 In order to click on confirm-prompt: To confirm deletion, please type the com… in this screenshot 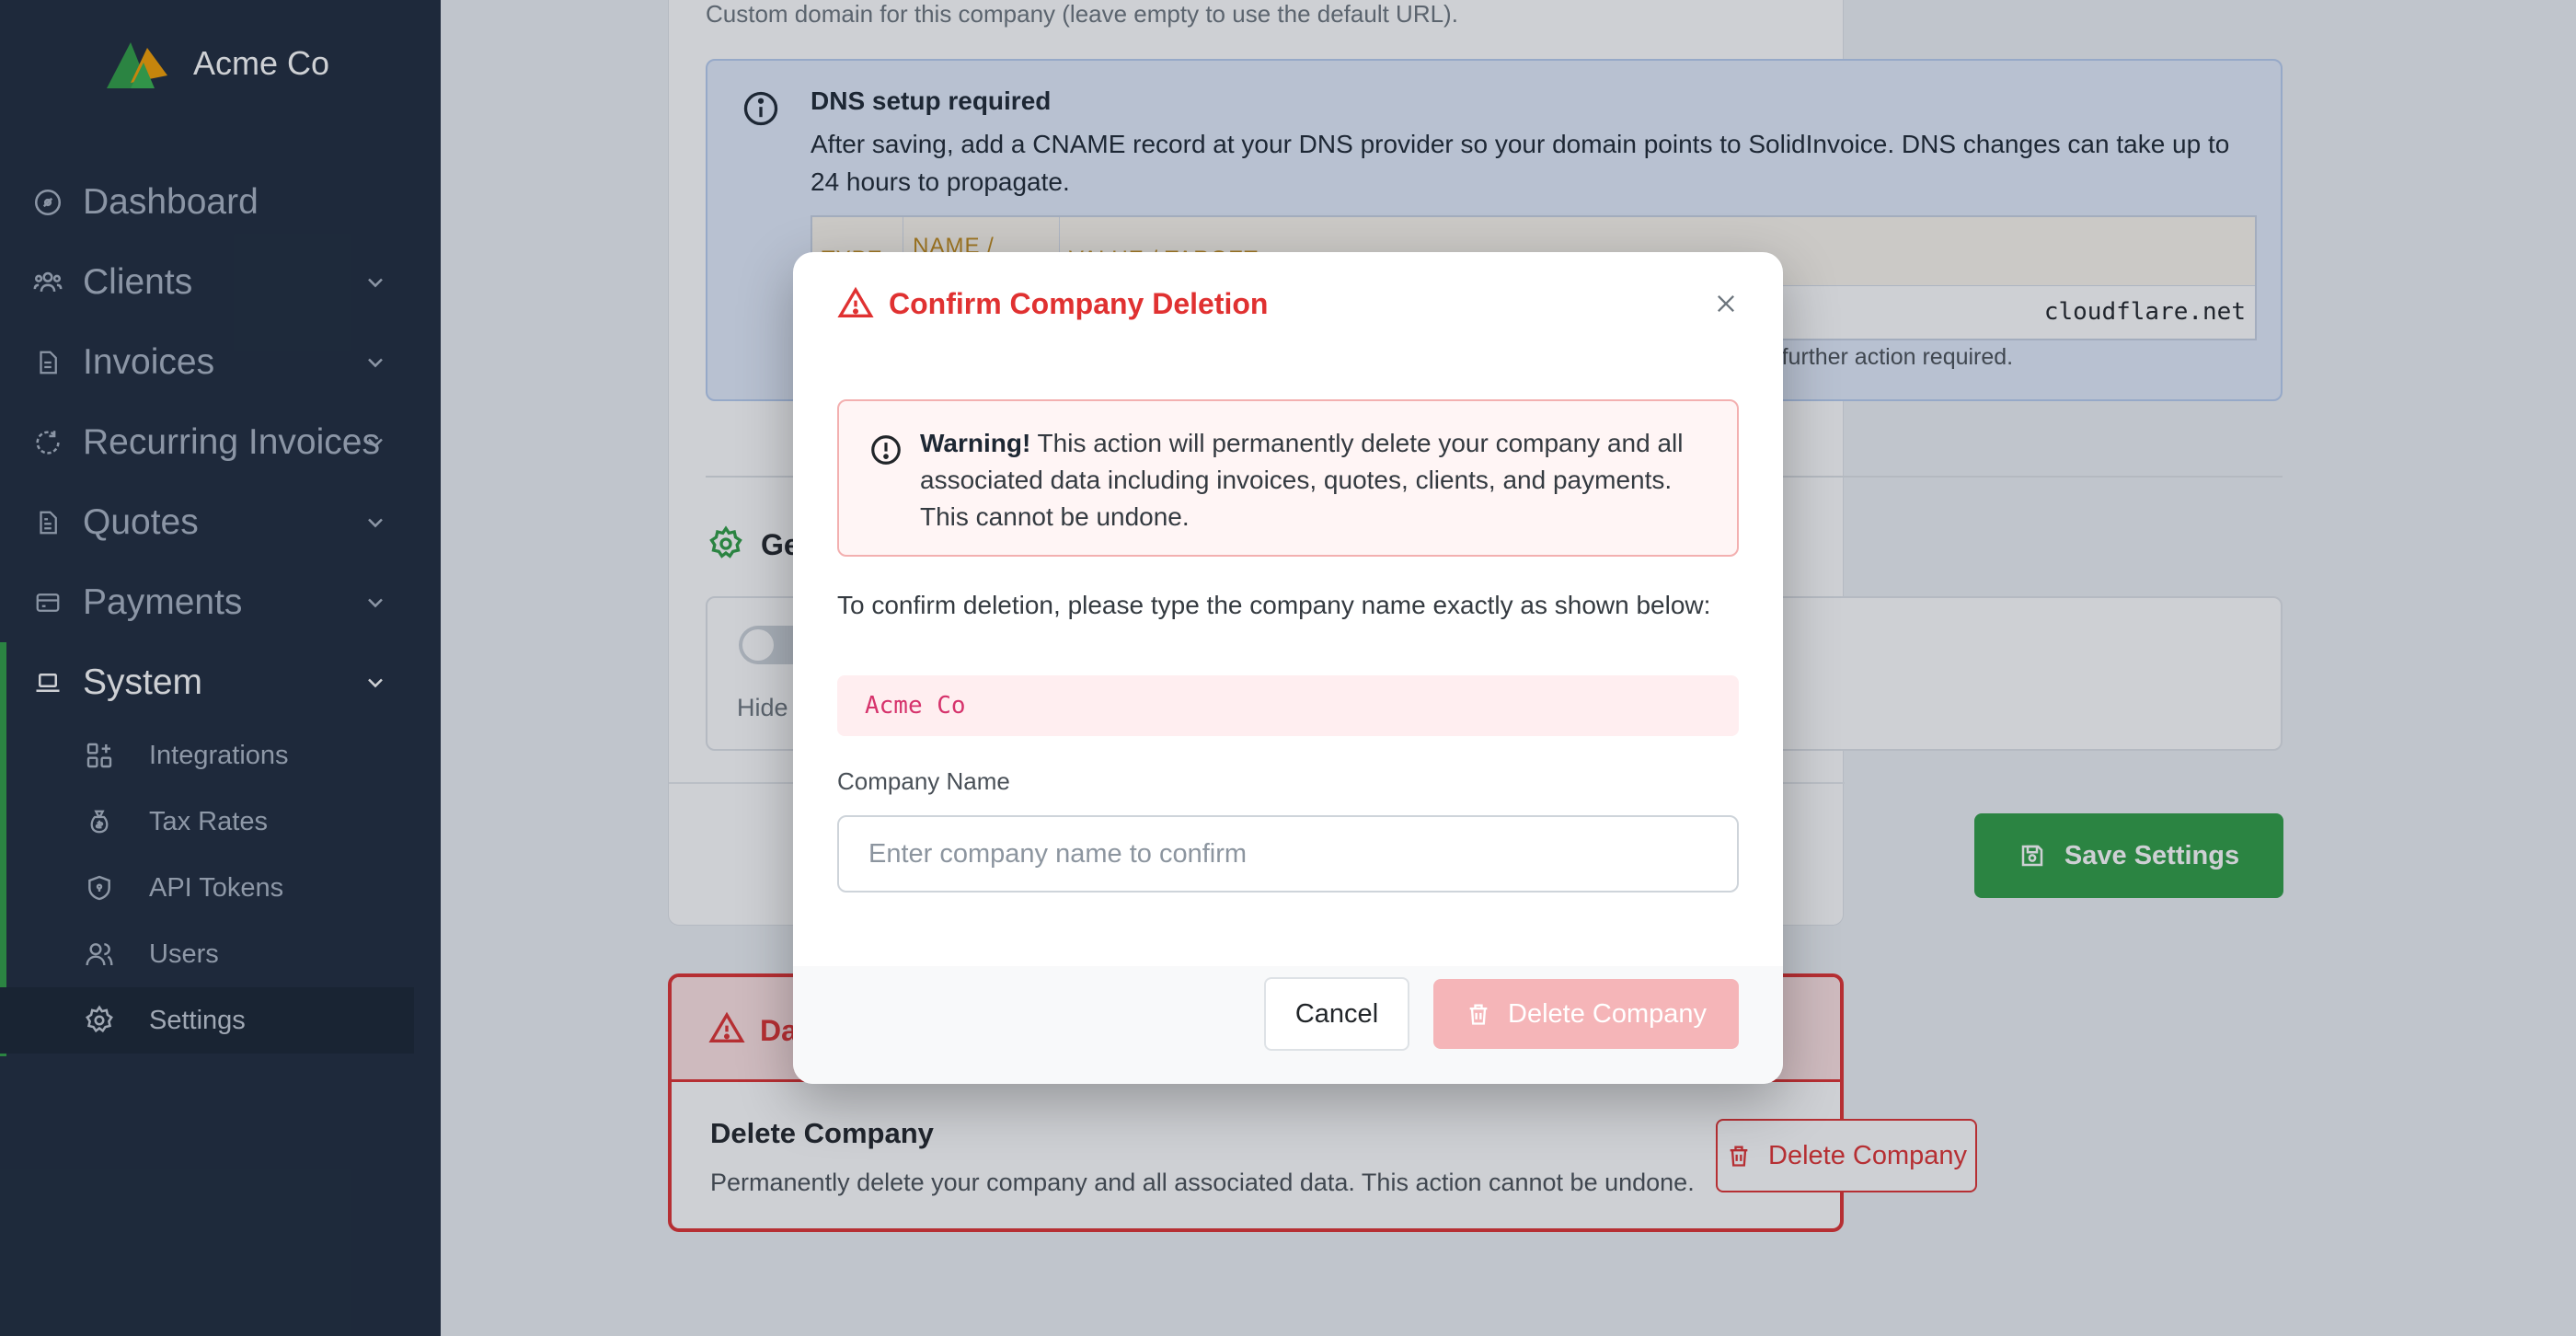, I will do `click(1274, 605)`.